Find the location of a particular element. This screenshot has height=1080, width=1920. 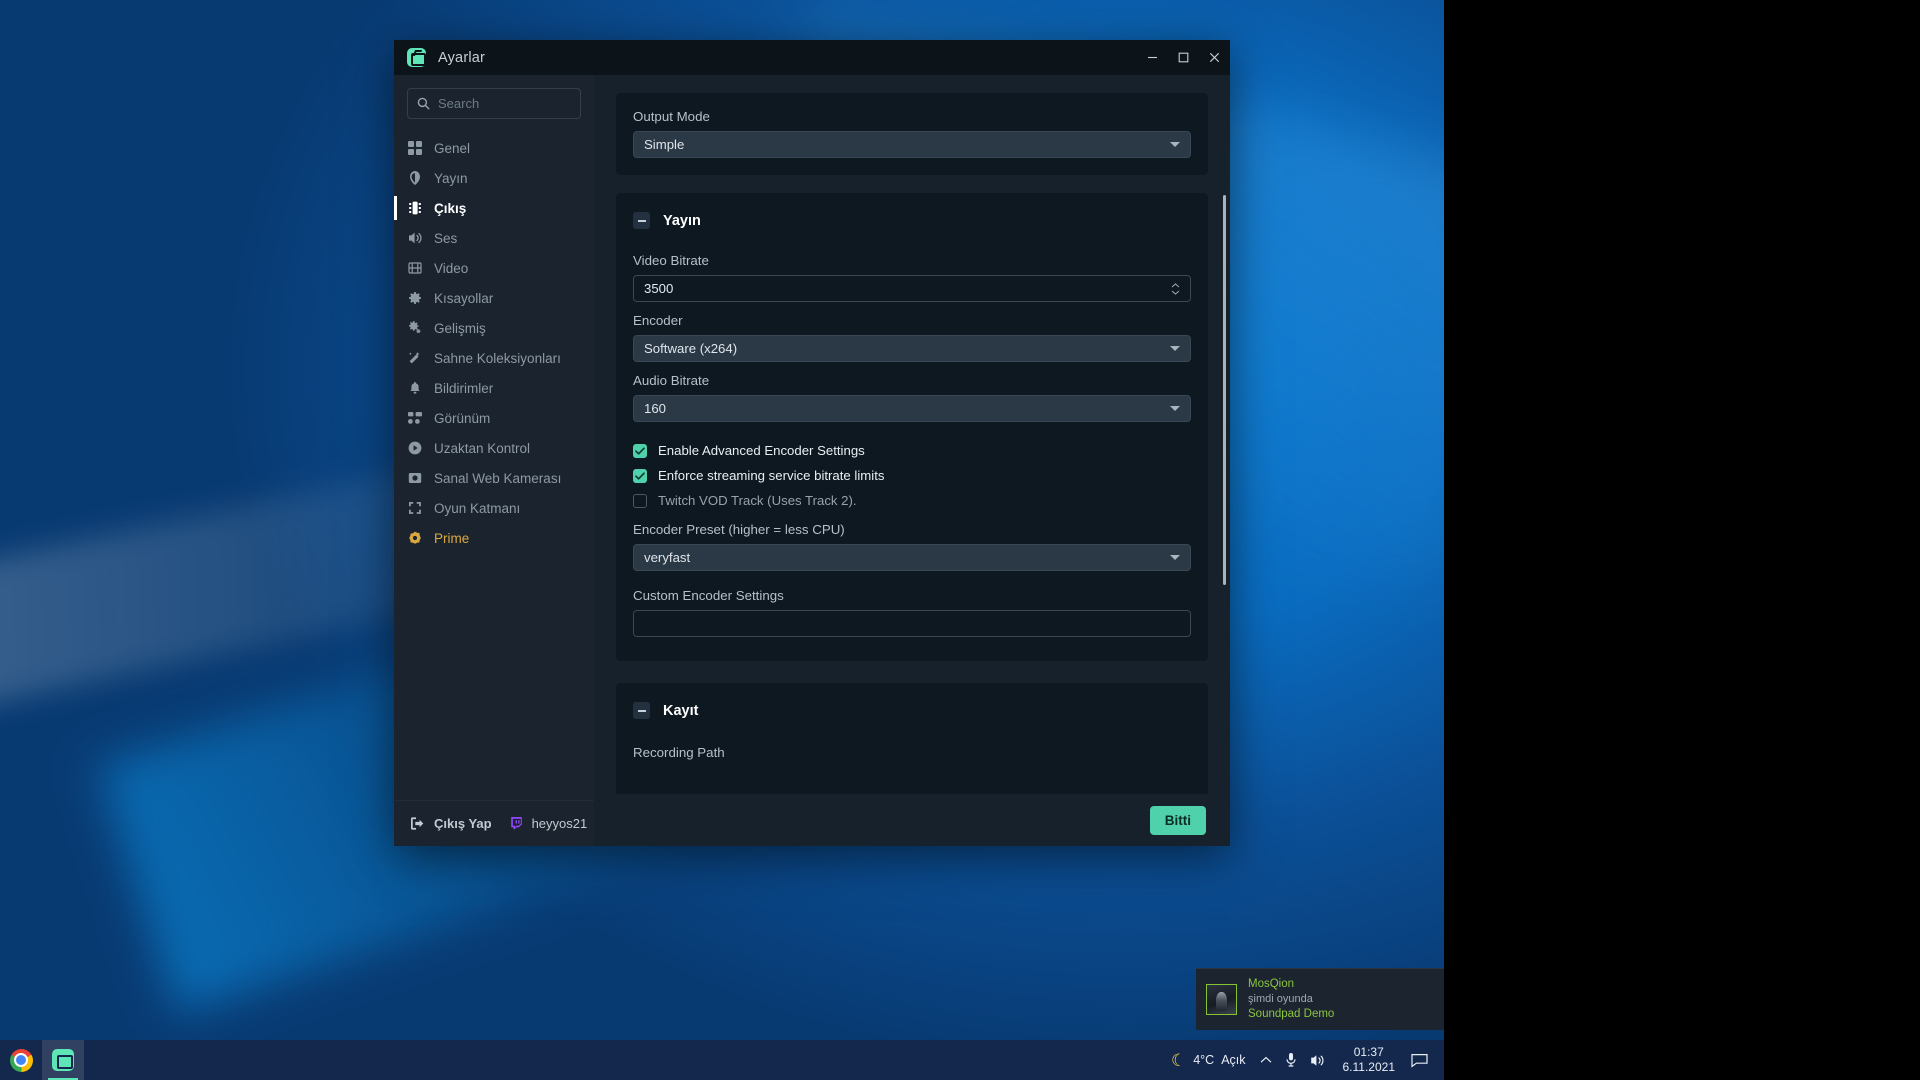

sidebar-item-label: Yayın is located at coordinates (451, 178).